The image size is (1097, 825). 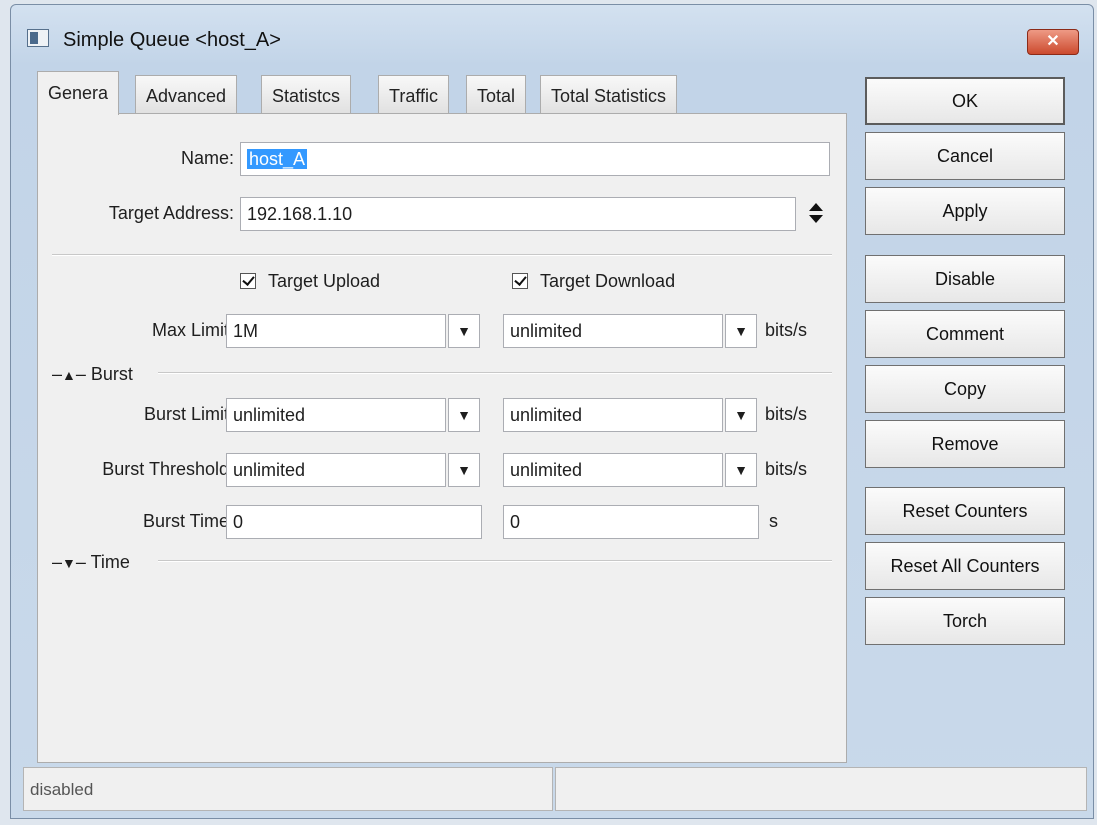 I want to click on burst-time-label: Burst Time:, so click(x=188, y=521).